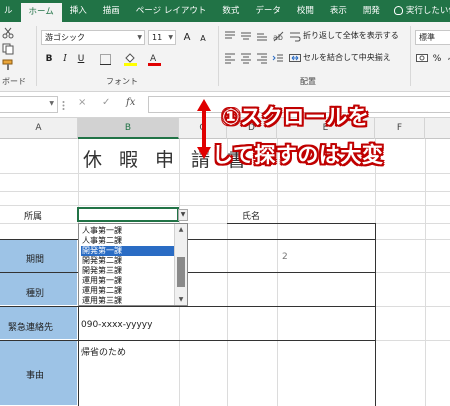 This screenshot has height=406, width=450. Describe the element at coordinates (262, 58) in the screenshot. I see `align-right-icon` at that location.